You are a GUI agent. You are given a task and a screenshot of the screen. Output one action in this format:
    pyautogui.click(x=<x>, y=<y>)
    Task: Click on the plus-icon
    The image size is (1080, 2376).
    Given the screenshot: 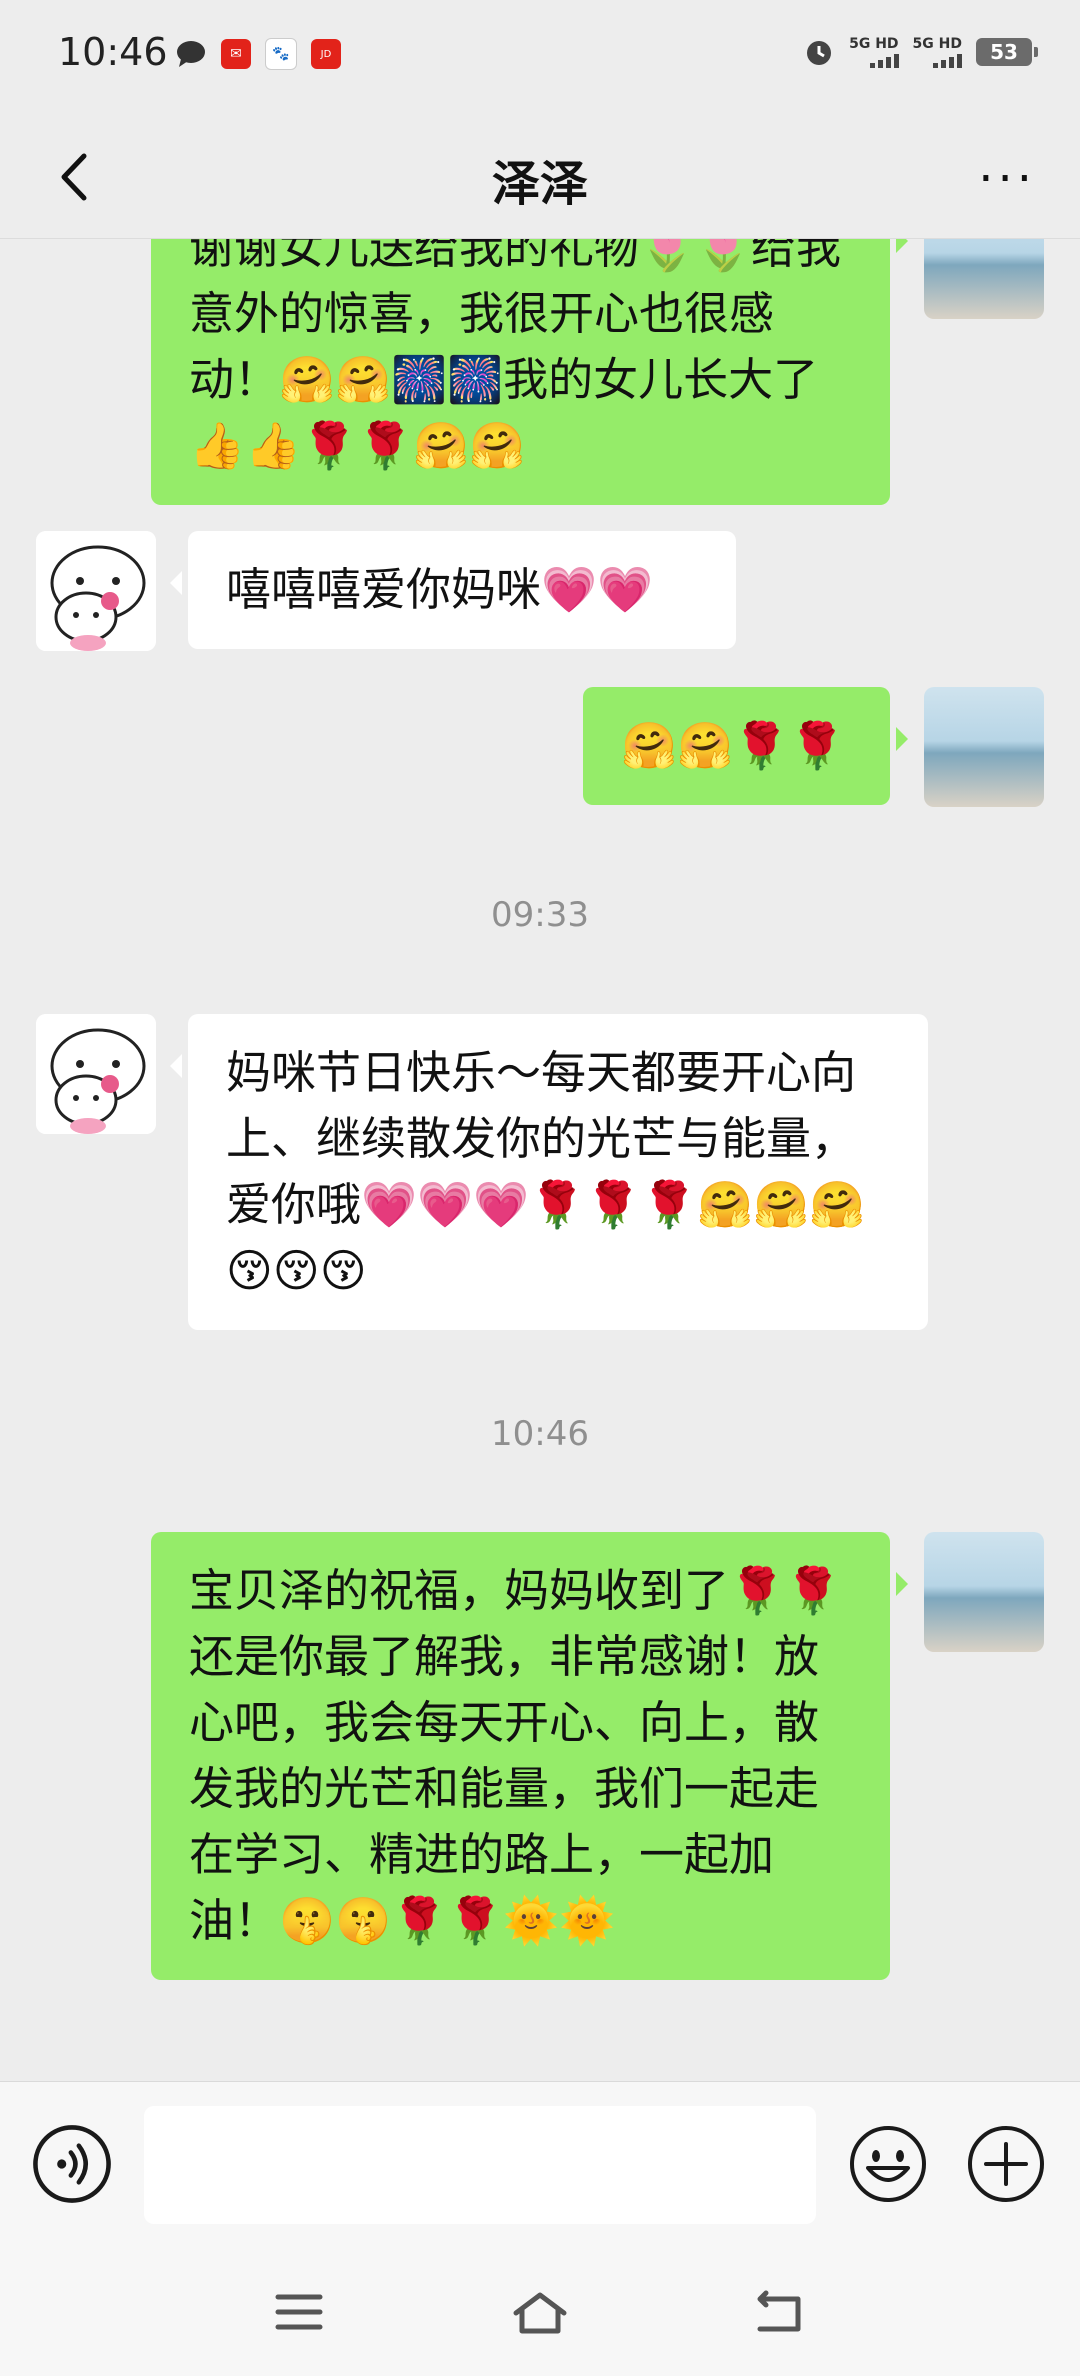 What is the action you would take?
    pyautogui.click(x=1006, y=2164)
    